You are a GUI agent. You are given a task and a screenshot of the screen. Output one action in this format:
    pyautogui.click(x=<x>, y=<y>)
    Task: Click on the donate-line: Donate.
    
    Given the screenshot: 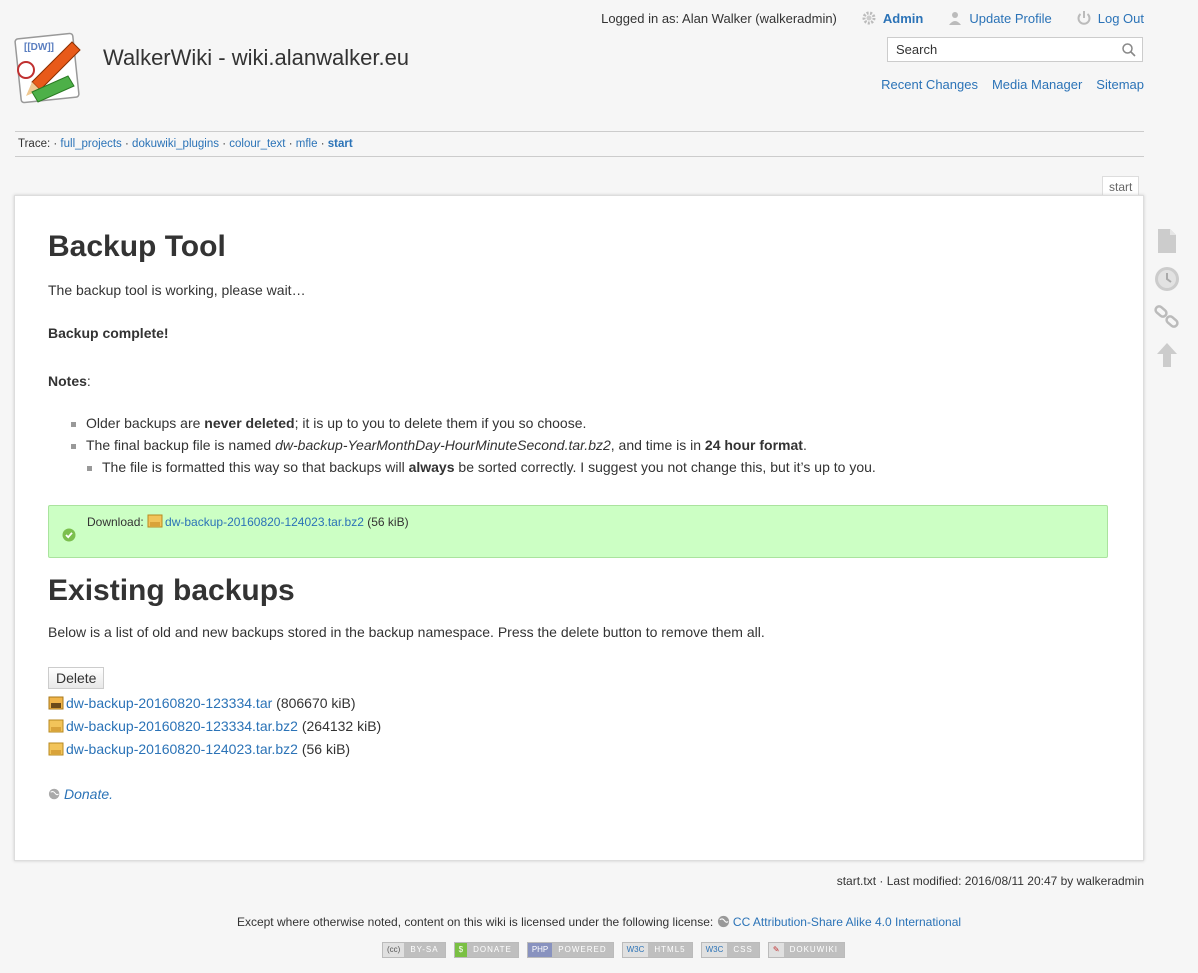 What is the action you would take?
    pyautogui.click(x=80, y=794)
    